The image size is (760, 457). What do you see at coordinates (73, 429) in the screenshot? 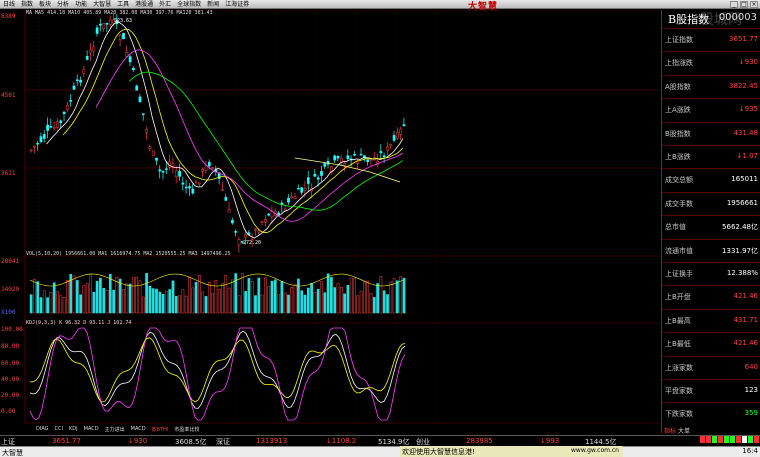
I see `indicator-tab-2: KDJ` at bounding box center [73, 429].